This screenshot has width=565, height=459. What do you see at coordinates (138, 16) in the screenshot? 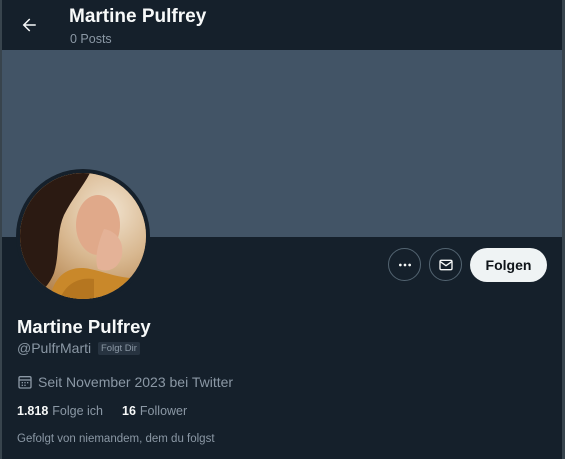
I see `header-title: Martine Pulfrey` at bounding box center [138, 16].